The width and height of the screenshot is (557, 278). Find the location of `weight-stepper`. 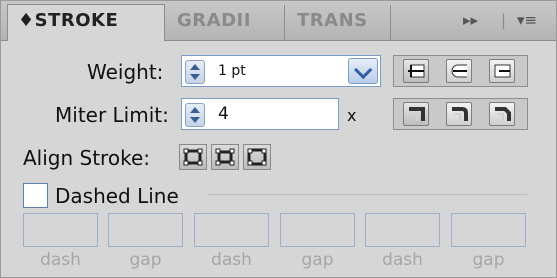

weight-stepper is located at coordinates (195, 72).